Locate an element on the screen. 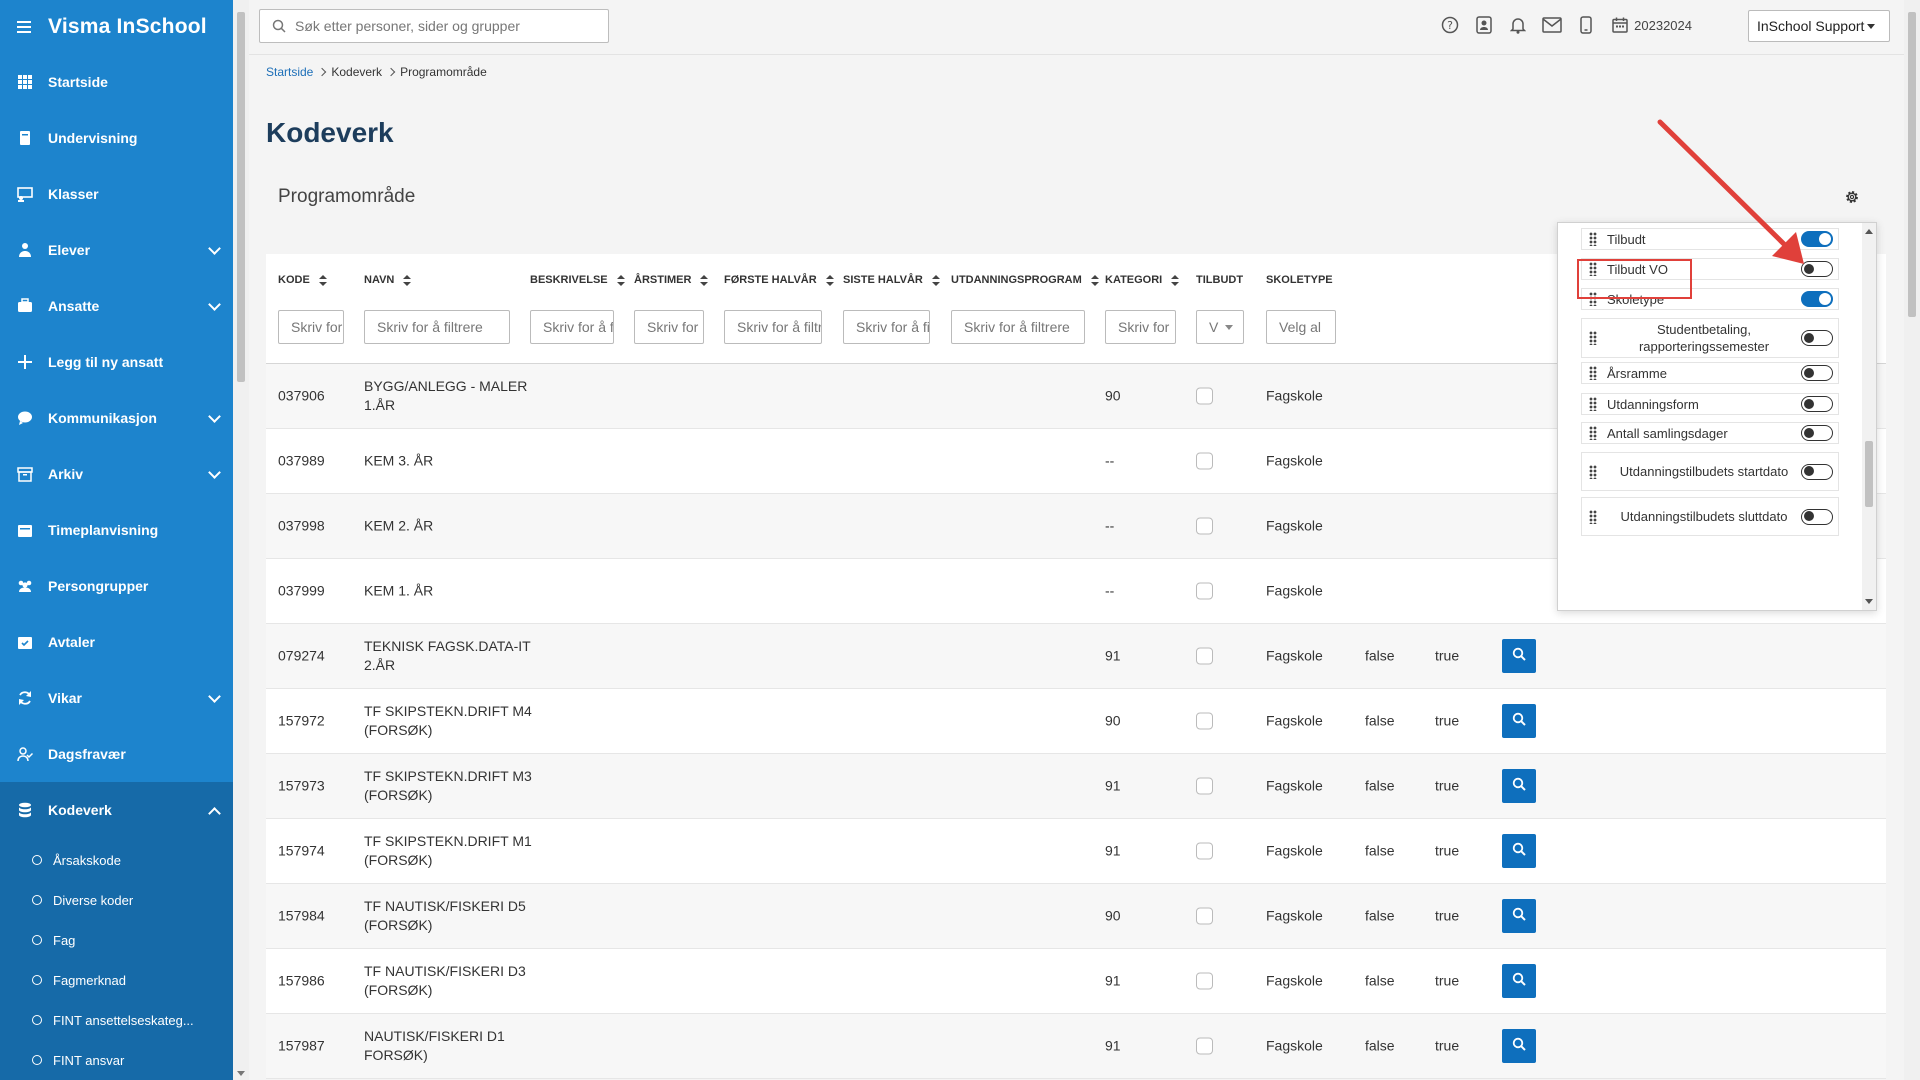 The height and width of the screenshot is (1080, 1920). sidebar-subitem-diverse-koder: Diverse koder is located at coordinates (116, 900).